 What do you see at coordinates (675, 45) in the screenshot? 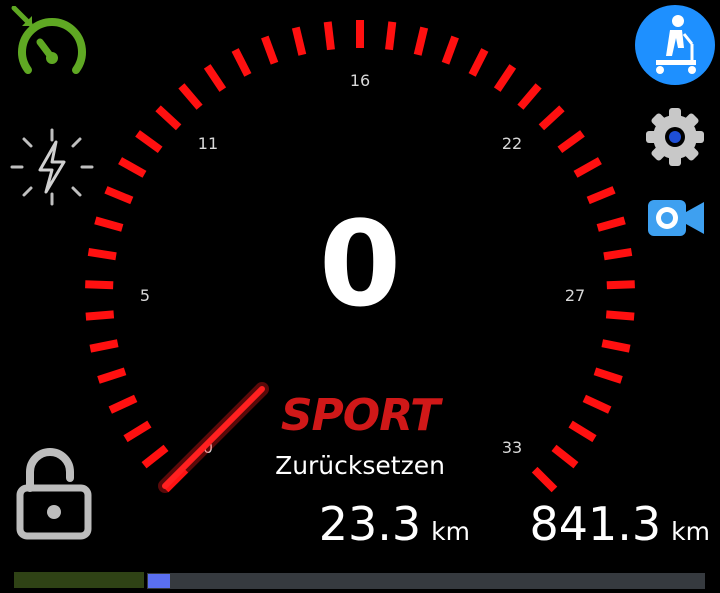
I see `scooter-rider-icon` at bounding box center [675, 45].